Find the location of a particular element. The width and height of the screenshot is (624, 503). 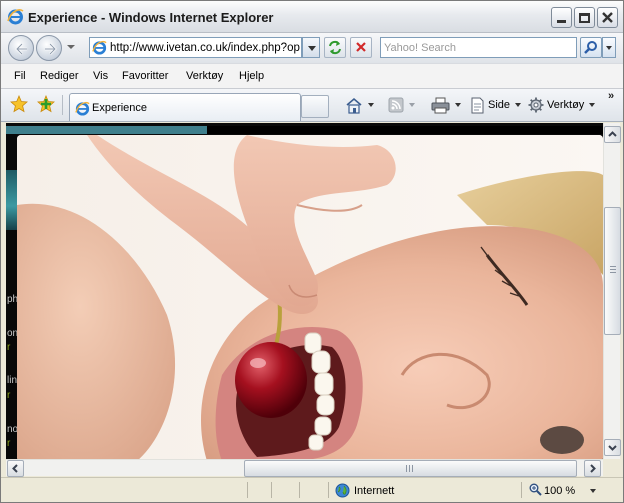

menu-view: Vis is located at coordinates (100, 76).